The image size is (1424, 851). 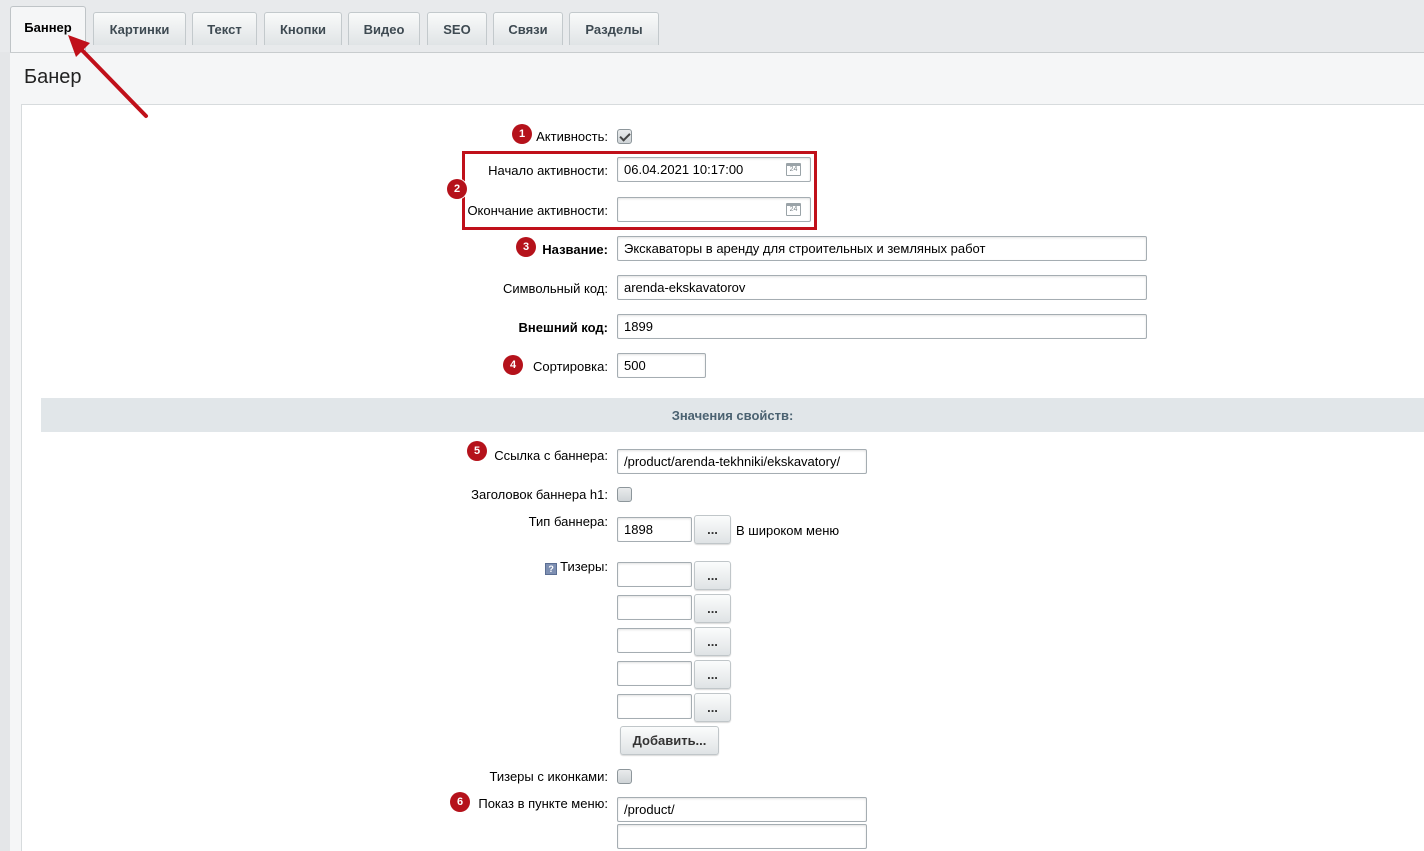 What do you see at coordinates (575, 249) in the screenshot?
I see `name-label: Название:` at bounding box center [575, 249].